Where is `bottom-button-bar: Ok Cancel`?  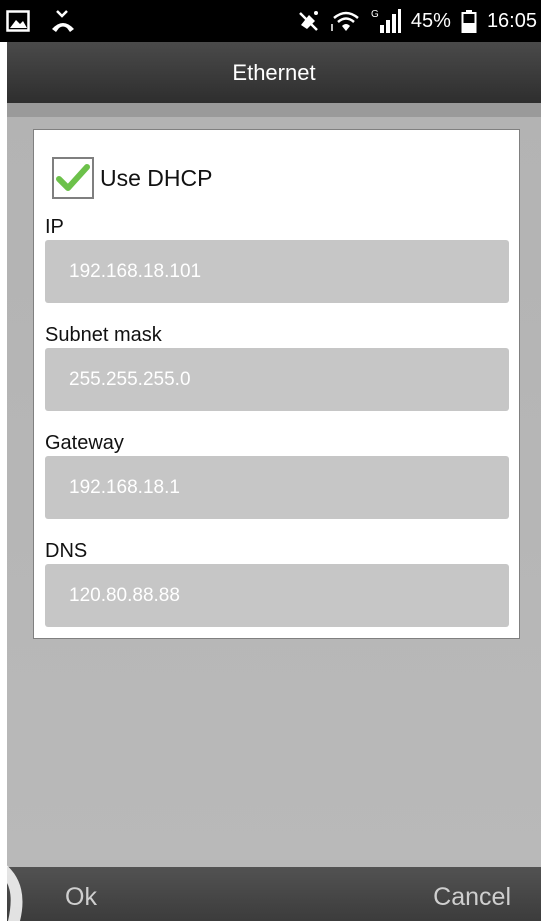
bottom-button-bar: Ok Cancel is located at coordinates (274, 894).